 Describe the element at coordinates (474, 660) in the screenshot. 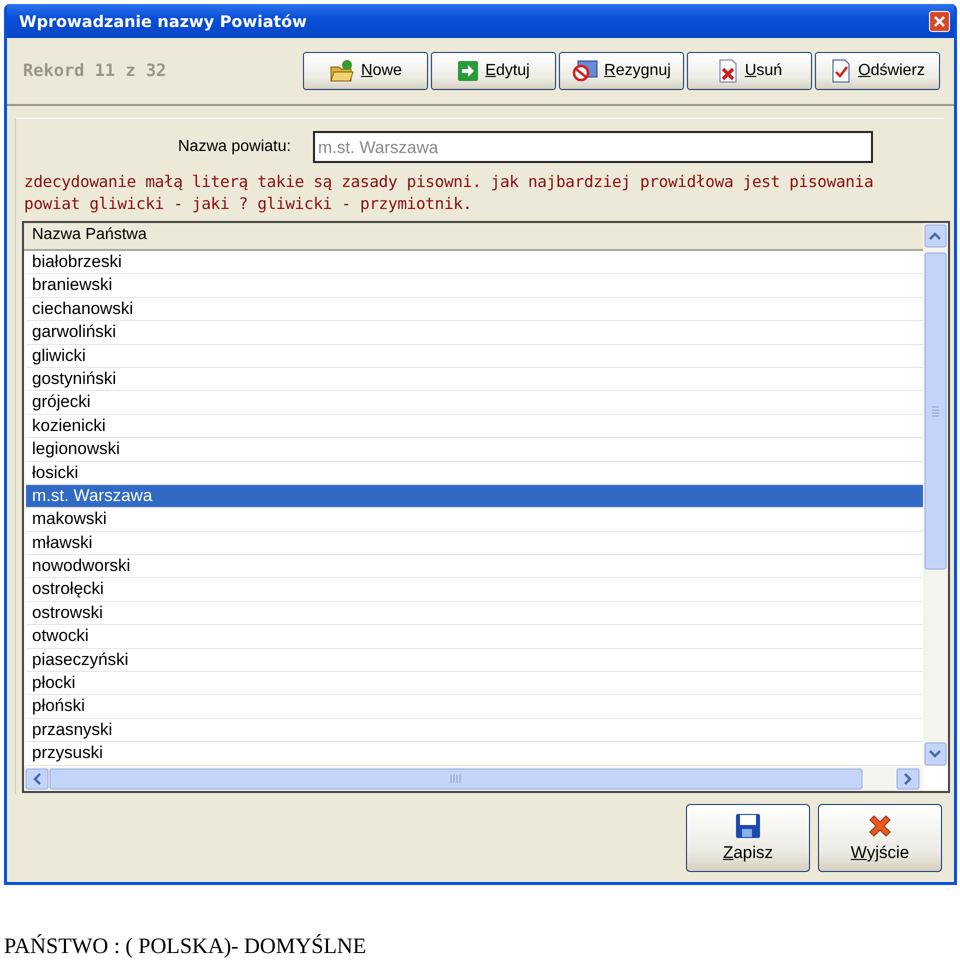

I see `list-row: piaseczyński` at that location.